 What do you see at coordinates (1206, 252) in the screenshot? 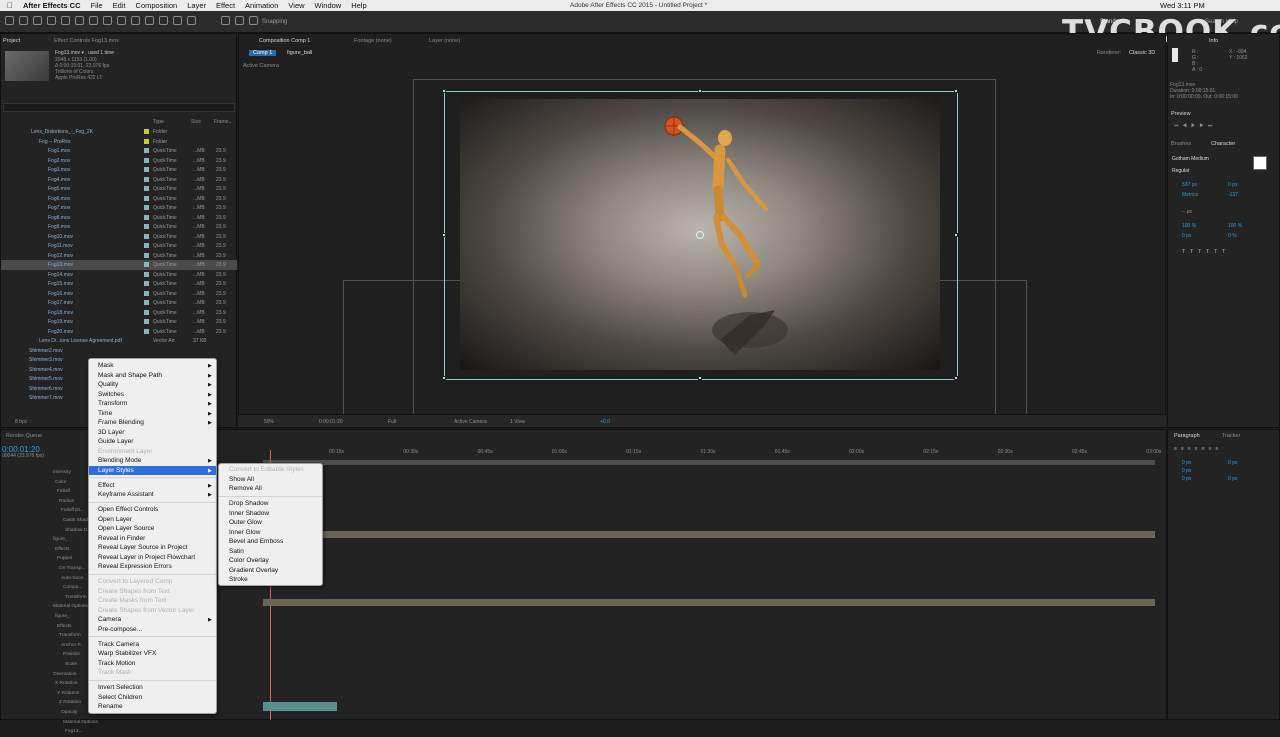
I see `text-style-buttons: TTTTTT` at bounding box center [1206, 252].